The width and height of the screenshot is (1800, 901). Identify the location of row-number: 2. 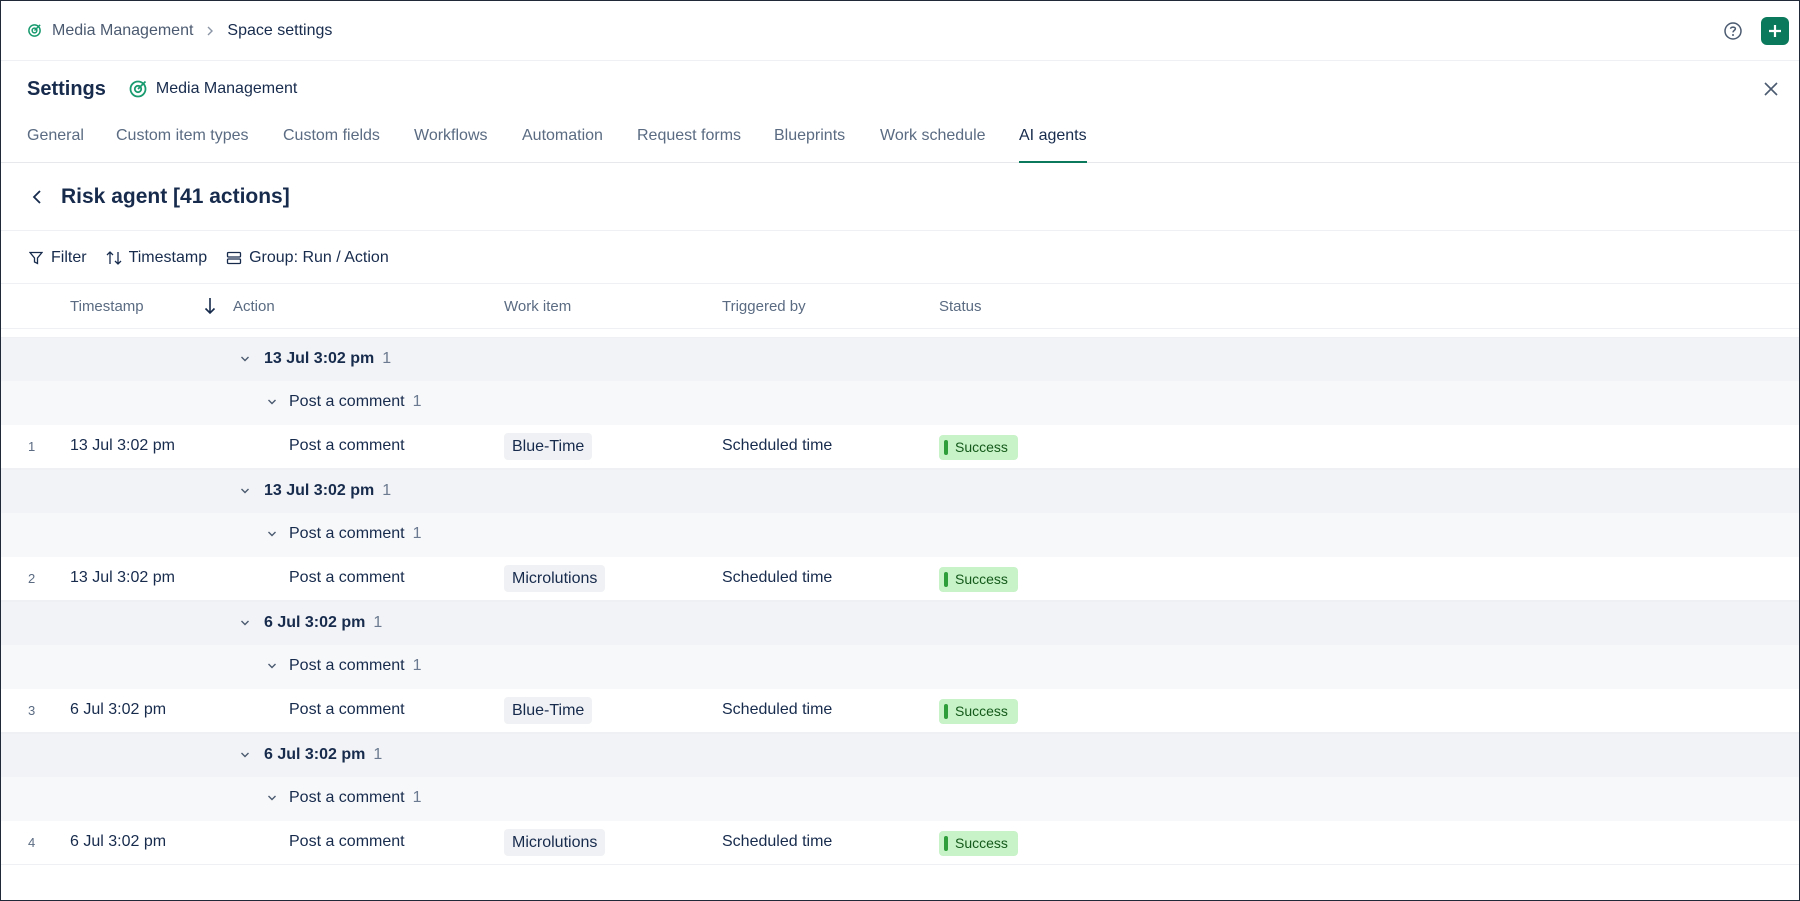
(32, 578).